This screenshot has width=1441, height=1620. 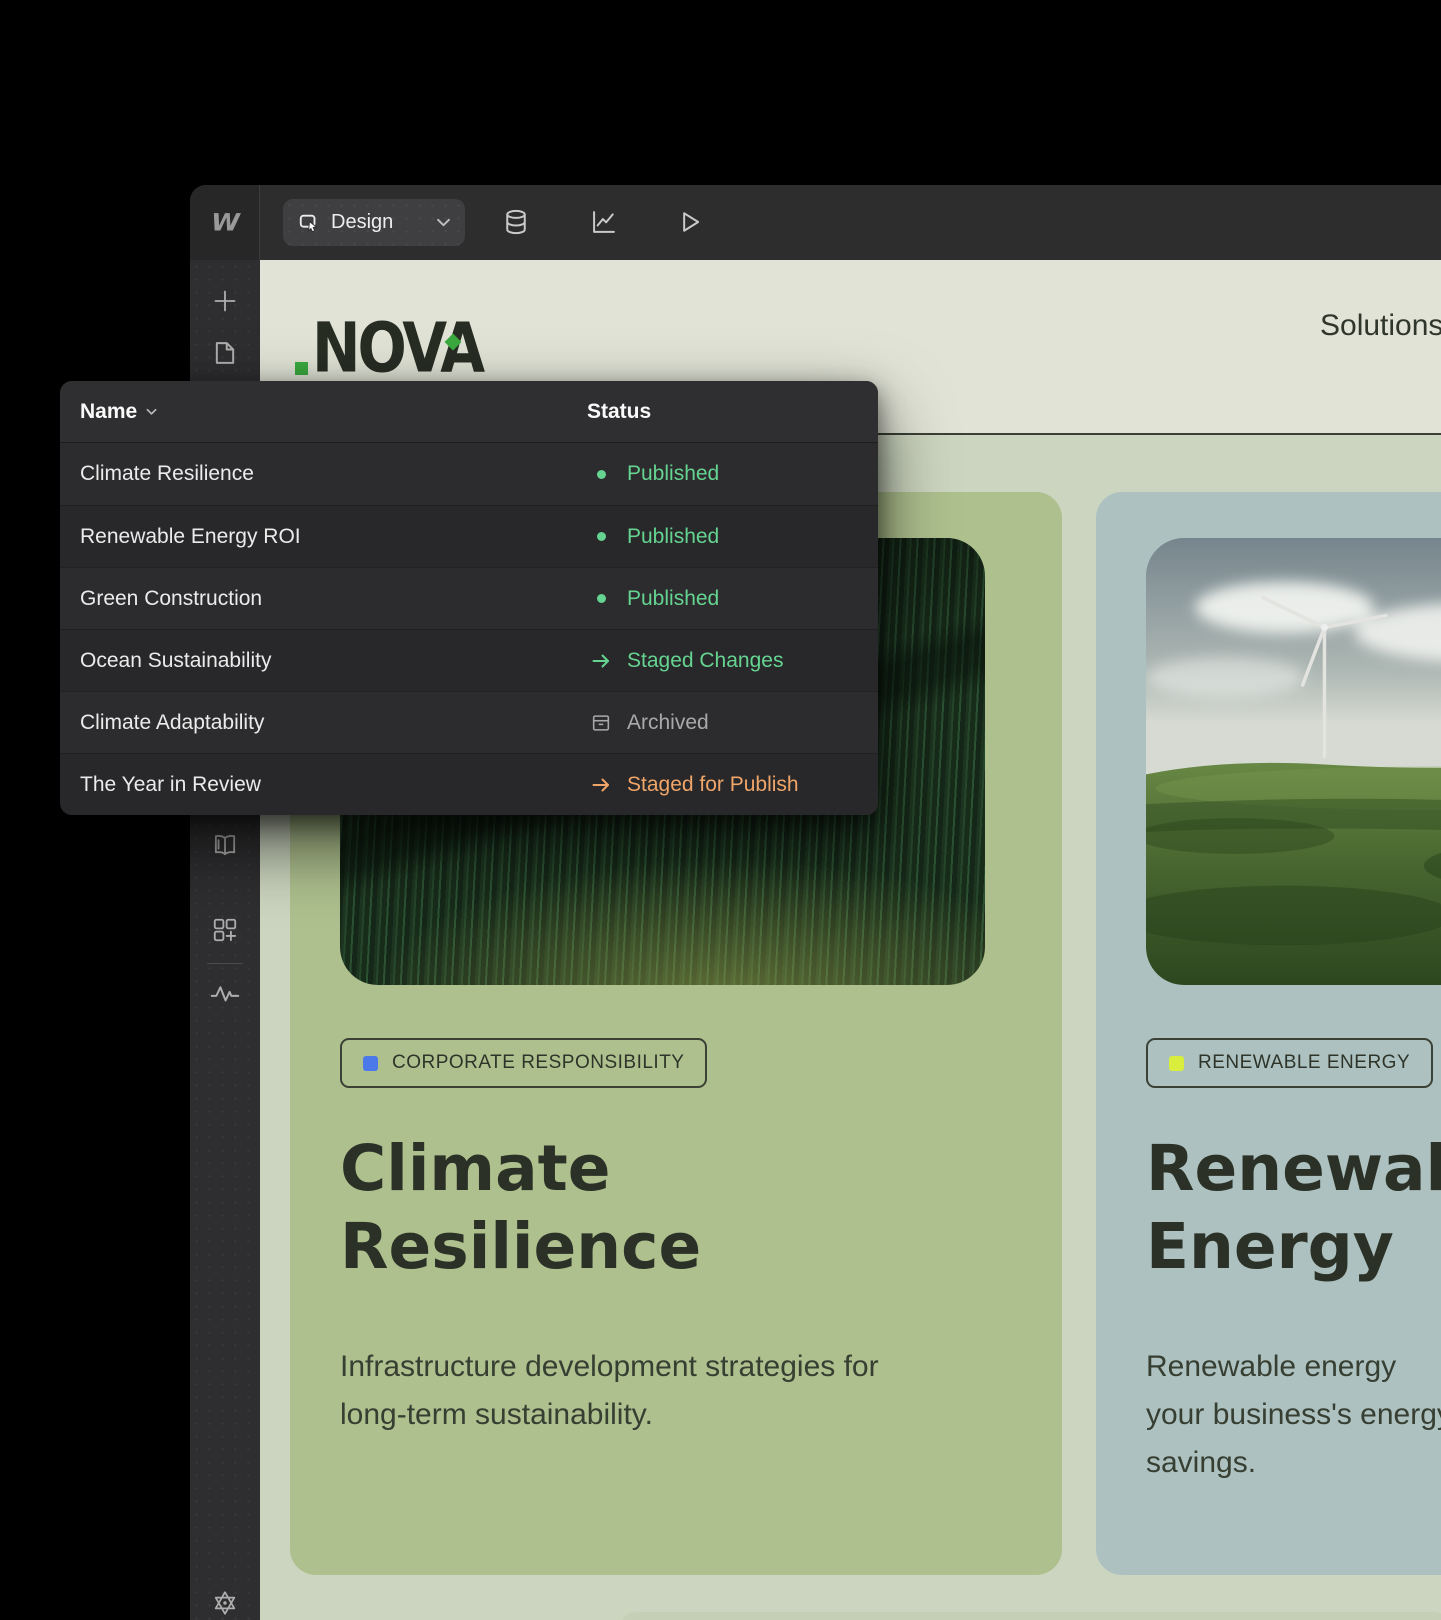 What do you see at coordinates (225, 993) in the screenshot?
I see `activity-pulse-icon` at bounding box center [225, 993].